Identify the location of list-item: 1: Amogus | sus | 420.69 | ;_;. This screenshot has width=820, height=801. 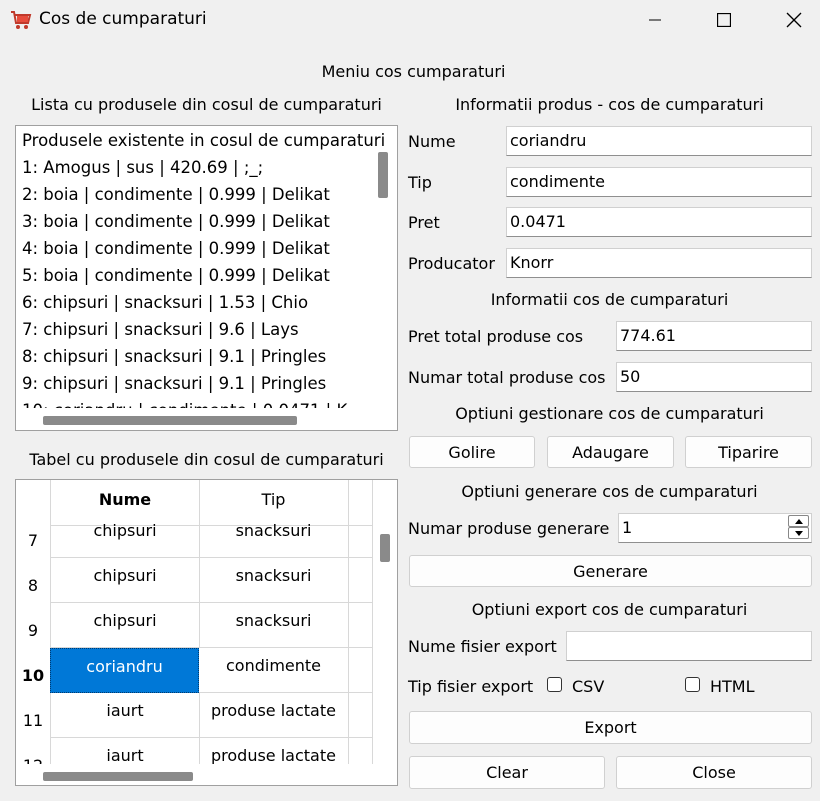
(142, 167).